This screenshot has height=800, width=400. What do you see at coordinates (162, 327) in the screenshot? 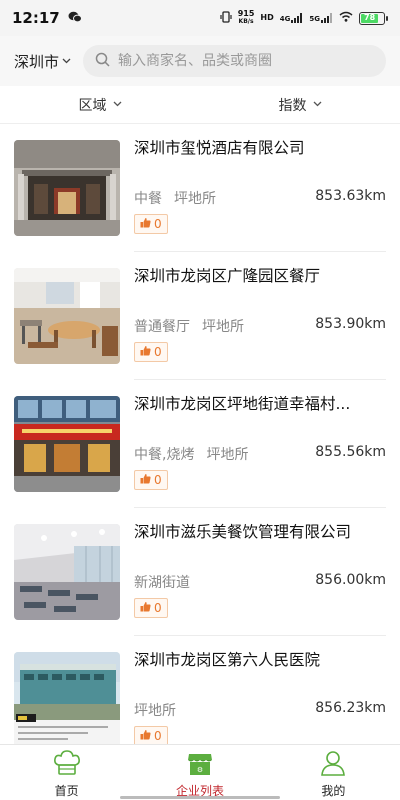
I see `tag: 普通餐厅` at bounding box center [162, 327].